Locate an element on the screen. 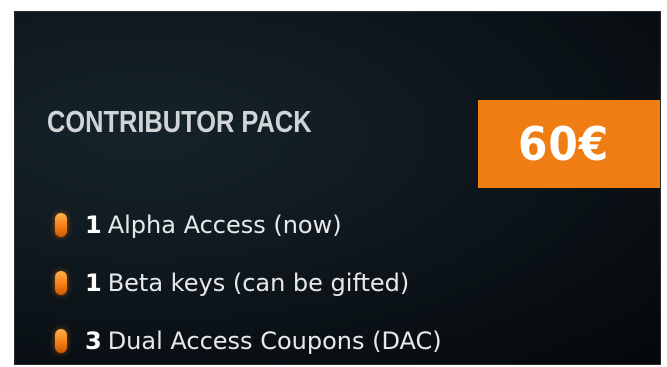  list-item: 1 Alpha Access (now) is located at coordinates (248, 225).